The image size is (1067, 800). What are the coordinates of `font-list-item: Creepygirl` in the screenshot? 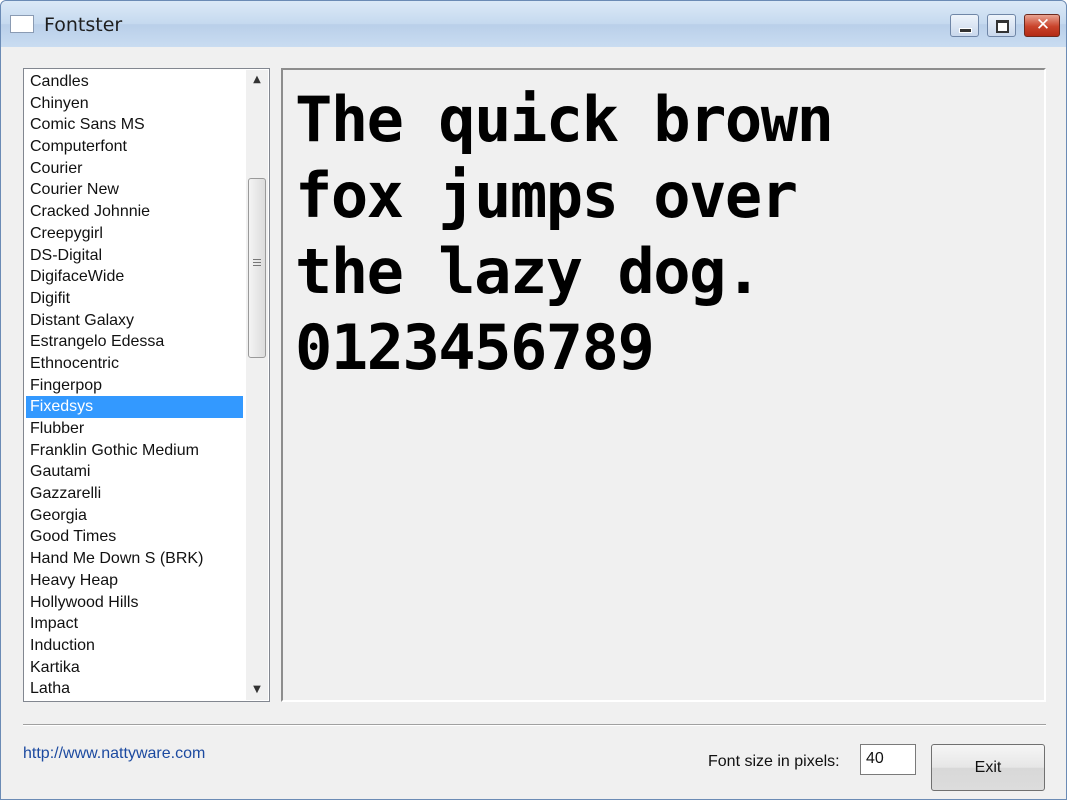 It's located at (134, 234).